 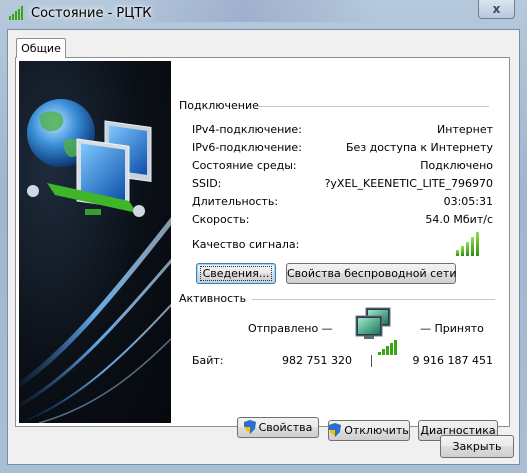 I want to click on window-title: Состояние - РЦТК, so click(x=91, y=13).